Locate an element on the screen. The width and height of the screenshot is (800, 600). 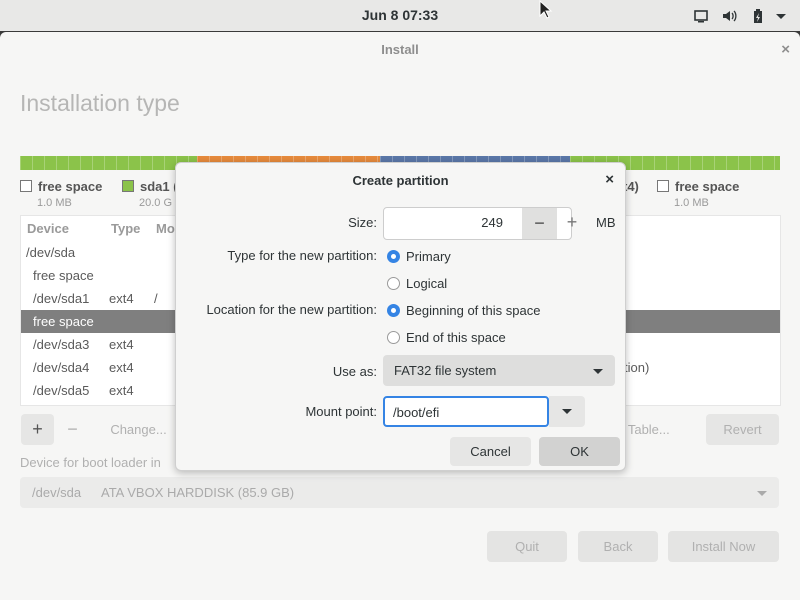
use-as-label: Use as: is located at coordinates (354, 371).